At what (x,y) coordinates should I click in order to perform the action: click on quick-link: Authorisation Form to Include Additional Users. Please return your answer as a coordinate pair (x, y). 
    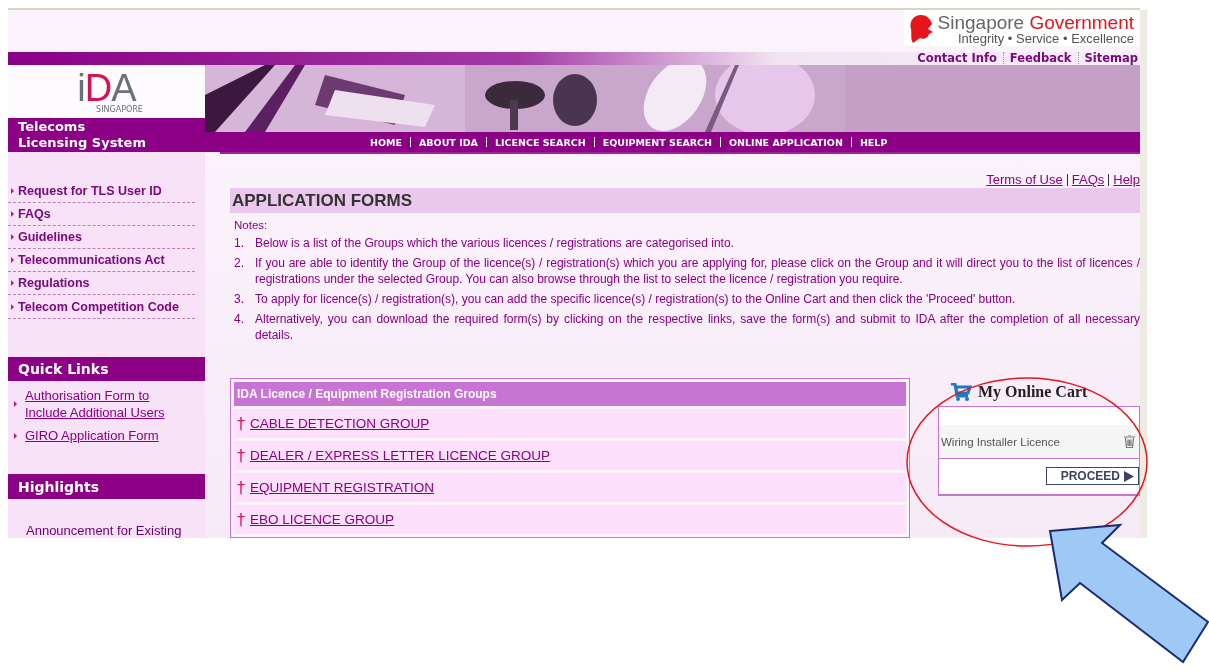
    Looking at the image, I should click on (109, 404).